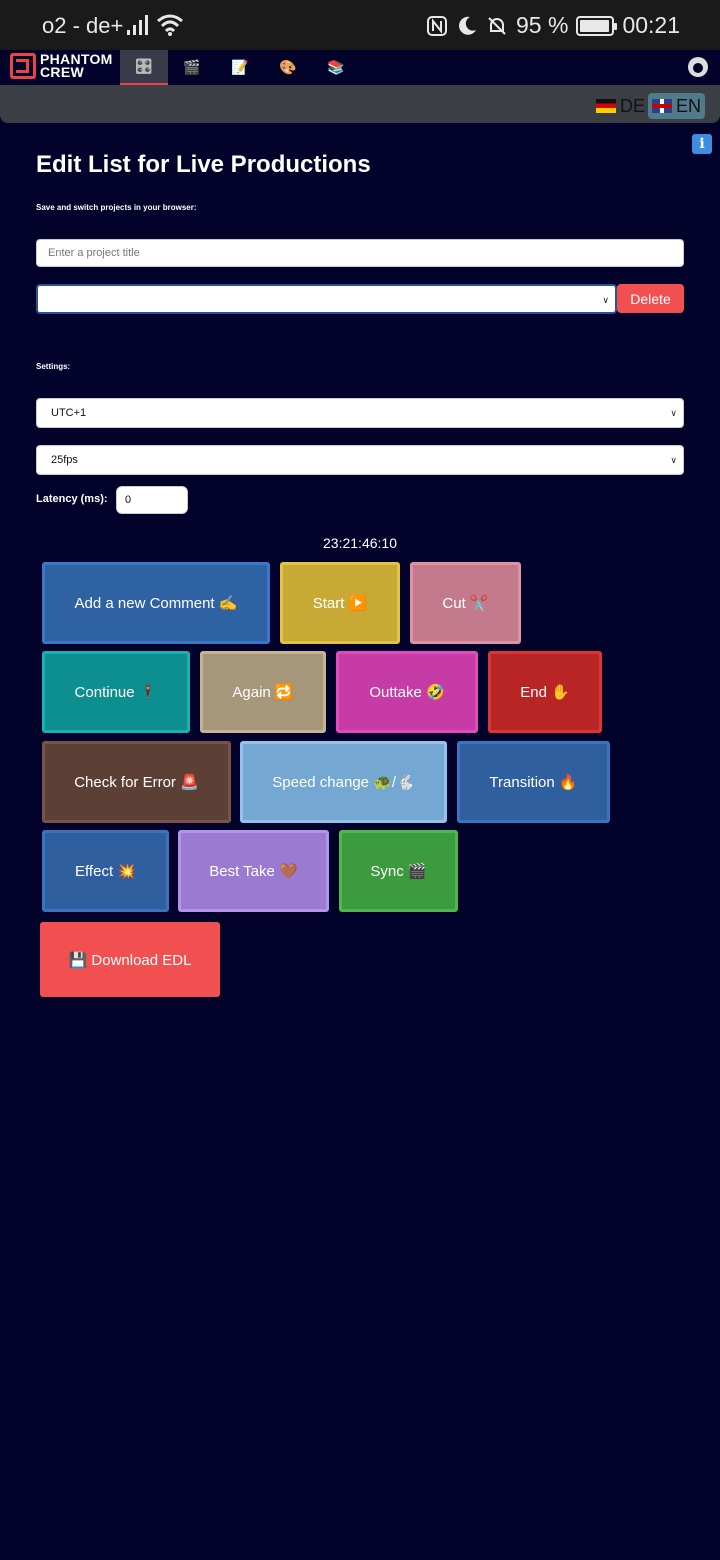  What do you see at coordinates (597, 25) in the screenshot?
I see `battery-icon` at bounding box center [597, 25].